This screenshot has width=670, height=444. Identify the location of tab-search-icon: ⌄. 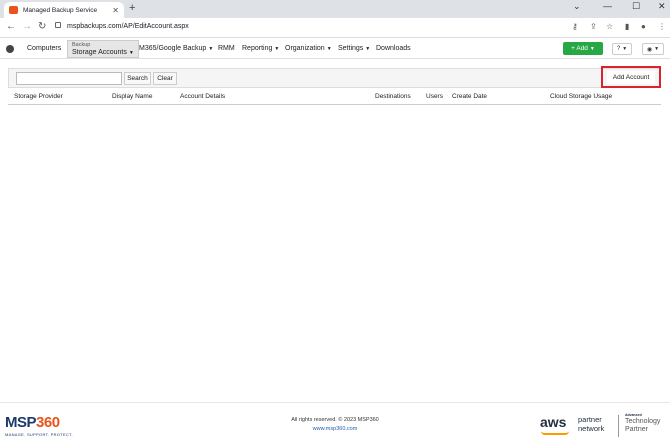
(577, 6).